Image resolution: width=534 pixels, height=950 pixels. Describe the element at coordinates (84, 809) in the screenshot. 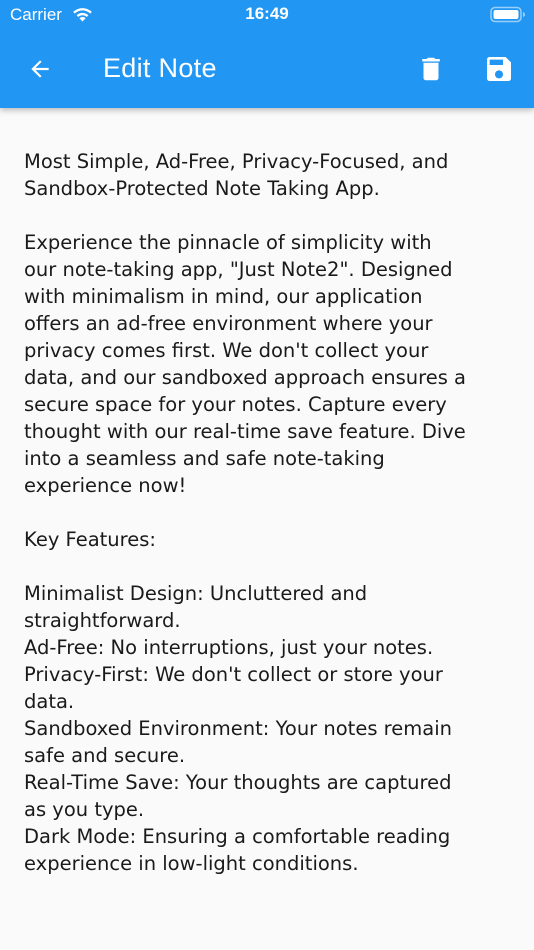

I see `note-line: as you type.` at that location.